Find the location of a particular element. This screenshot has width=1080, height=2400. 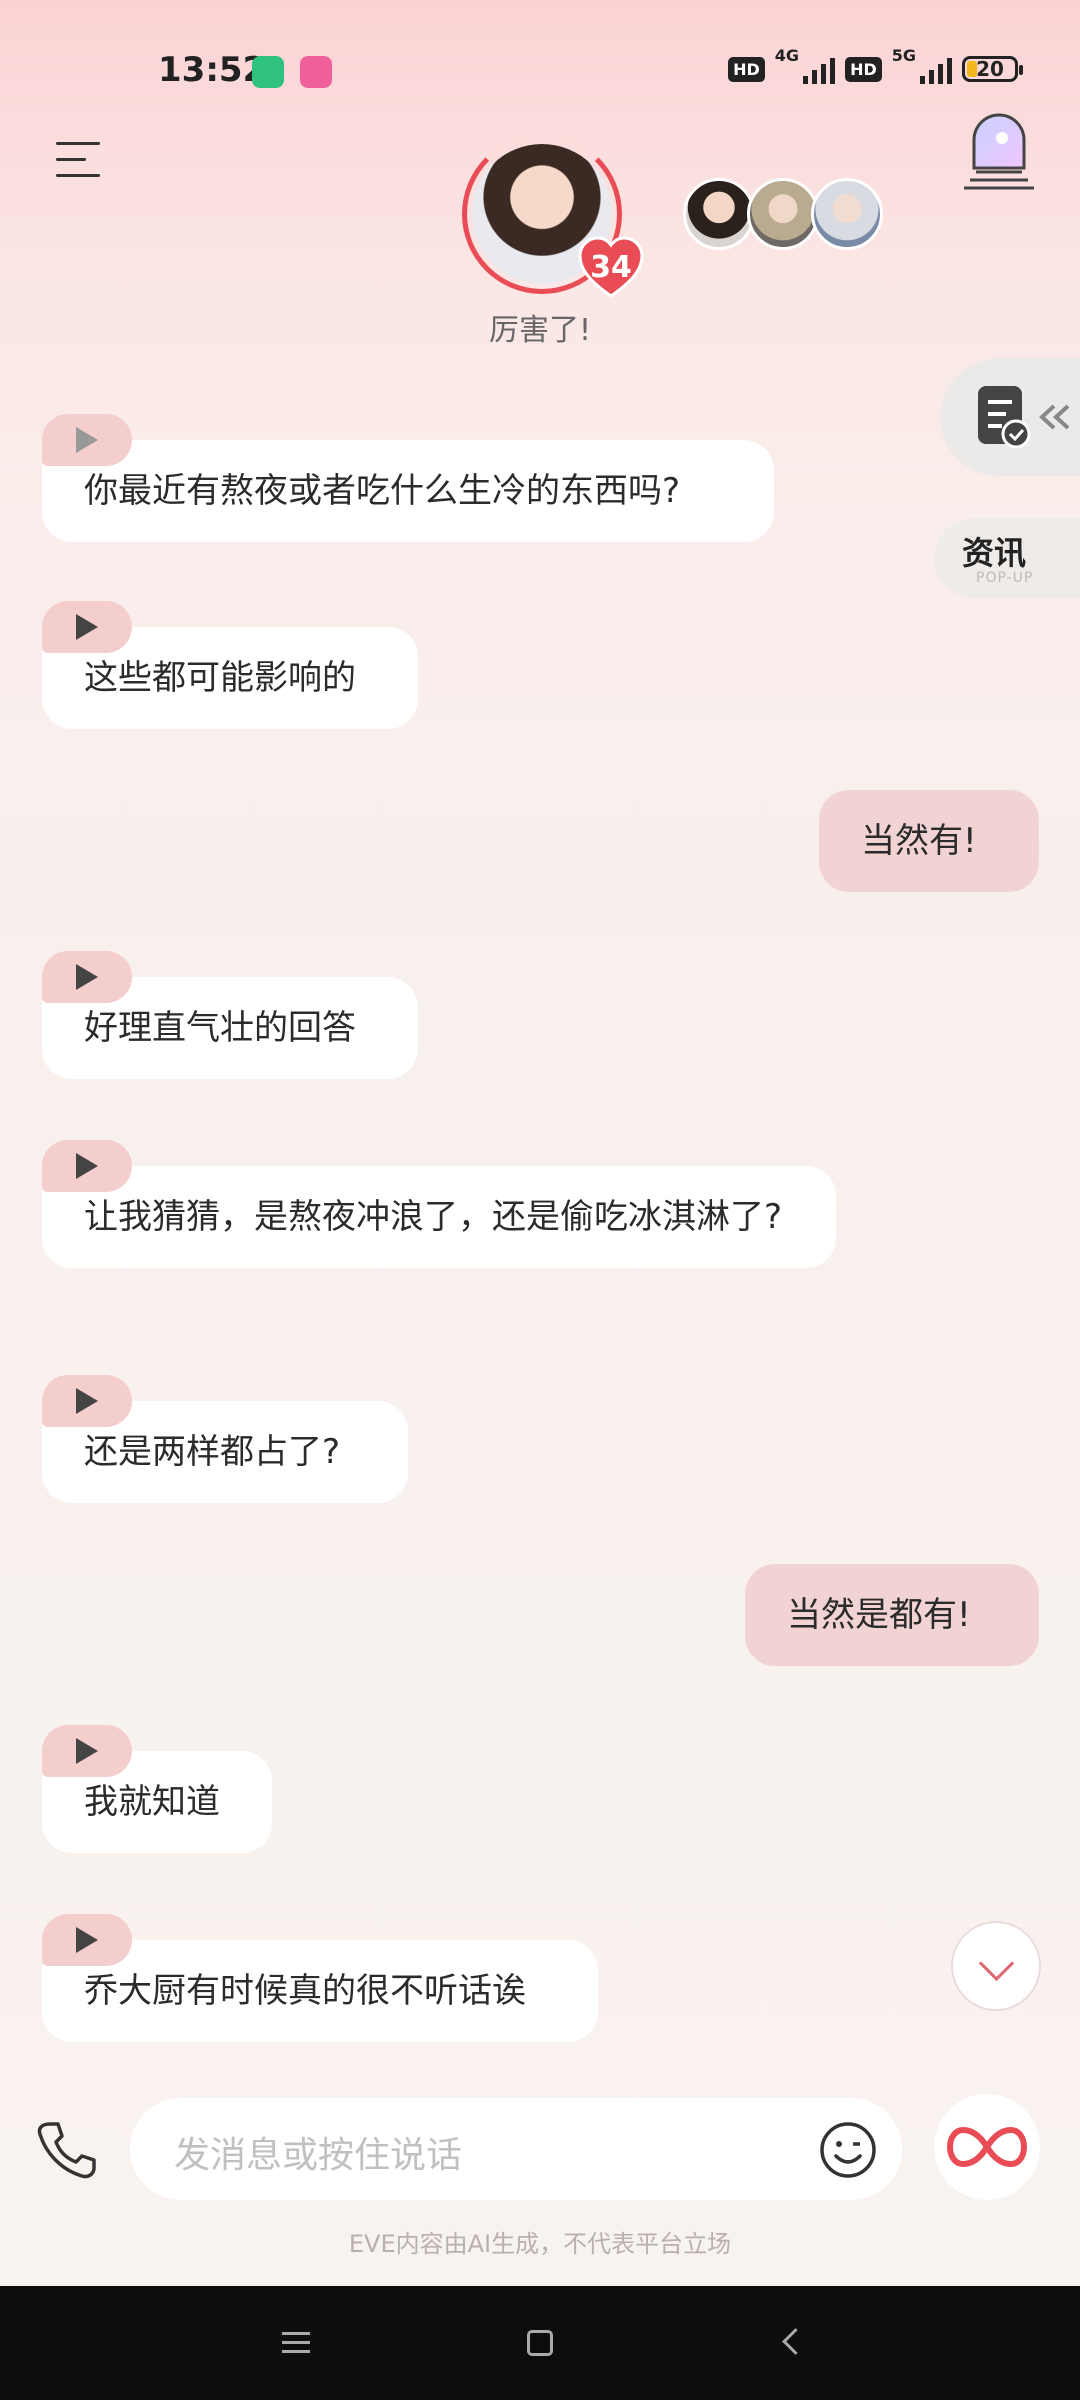

bilibili-app-icon is located at coordinates (316, 72).